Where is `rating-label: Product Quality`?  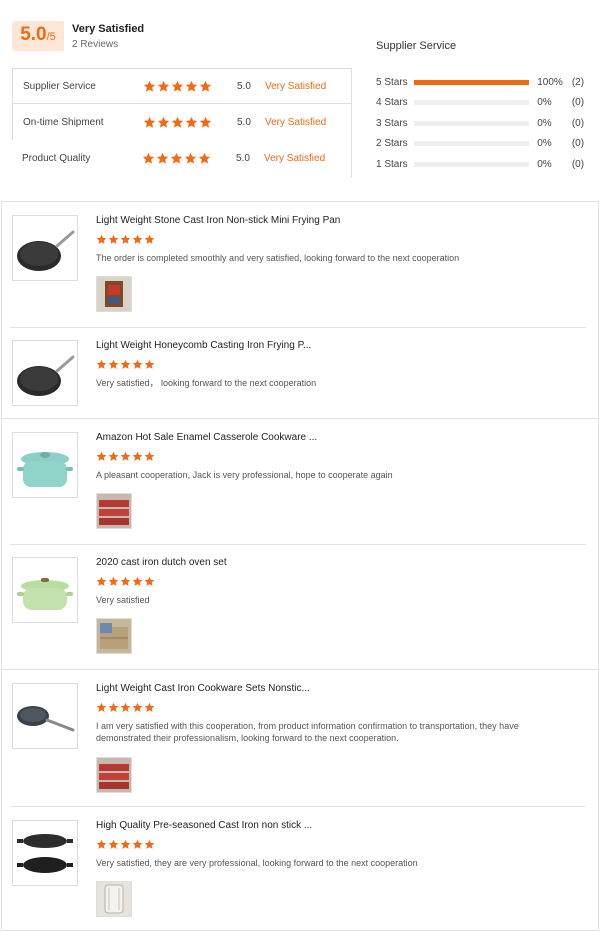
rating-label: Product Quality is located at coordinates (56, 158).